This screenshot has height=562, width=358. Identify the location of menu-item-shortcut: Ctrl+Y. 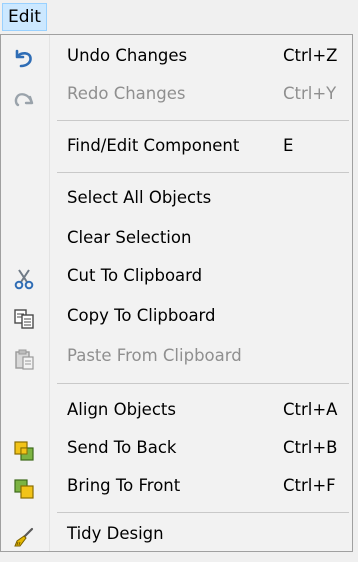
(310, 93).